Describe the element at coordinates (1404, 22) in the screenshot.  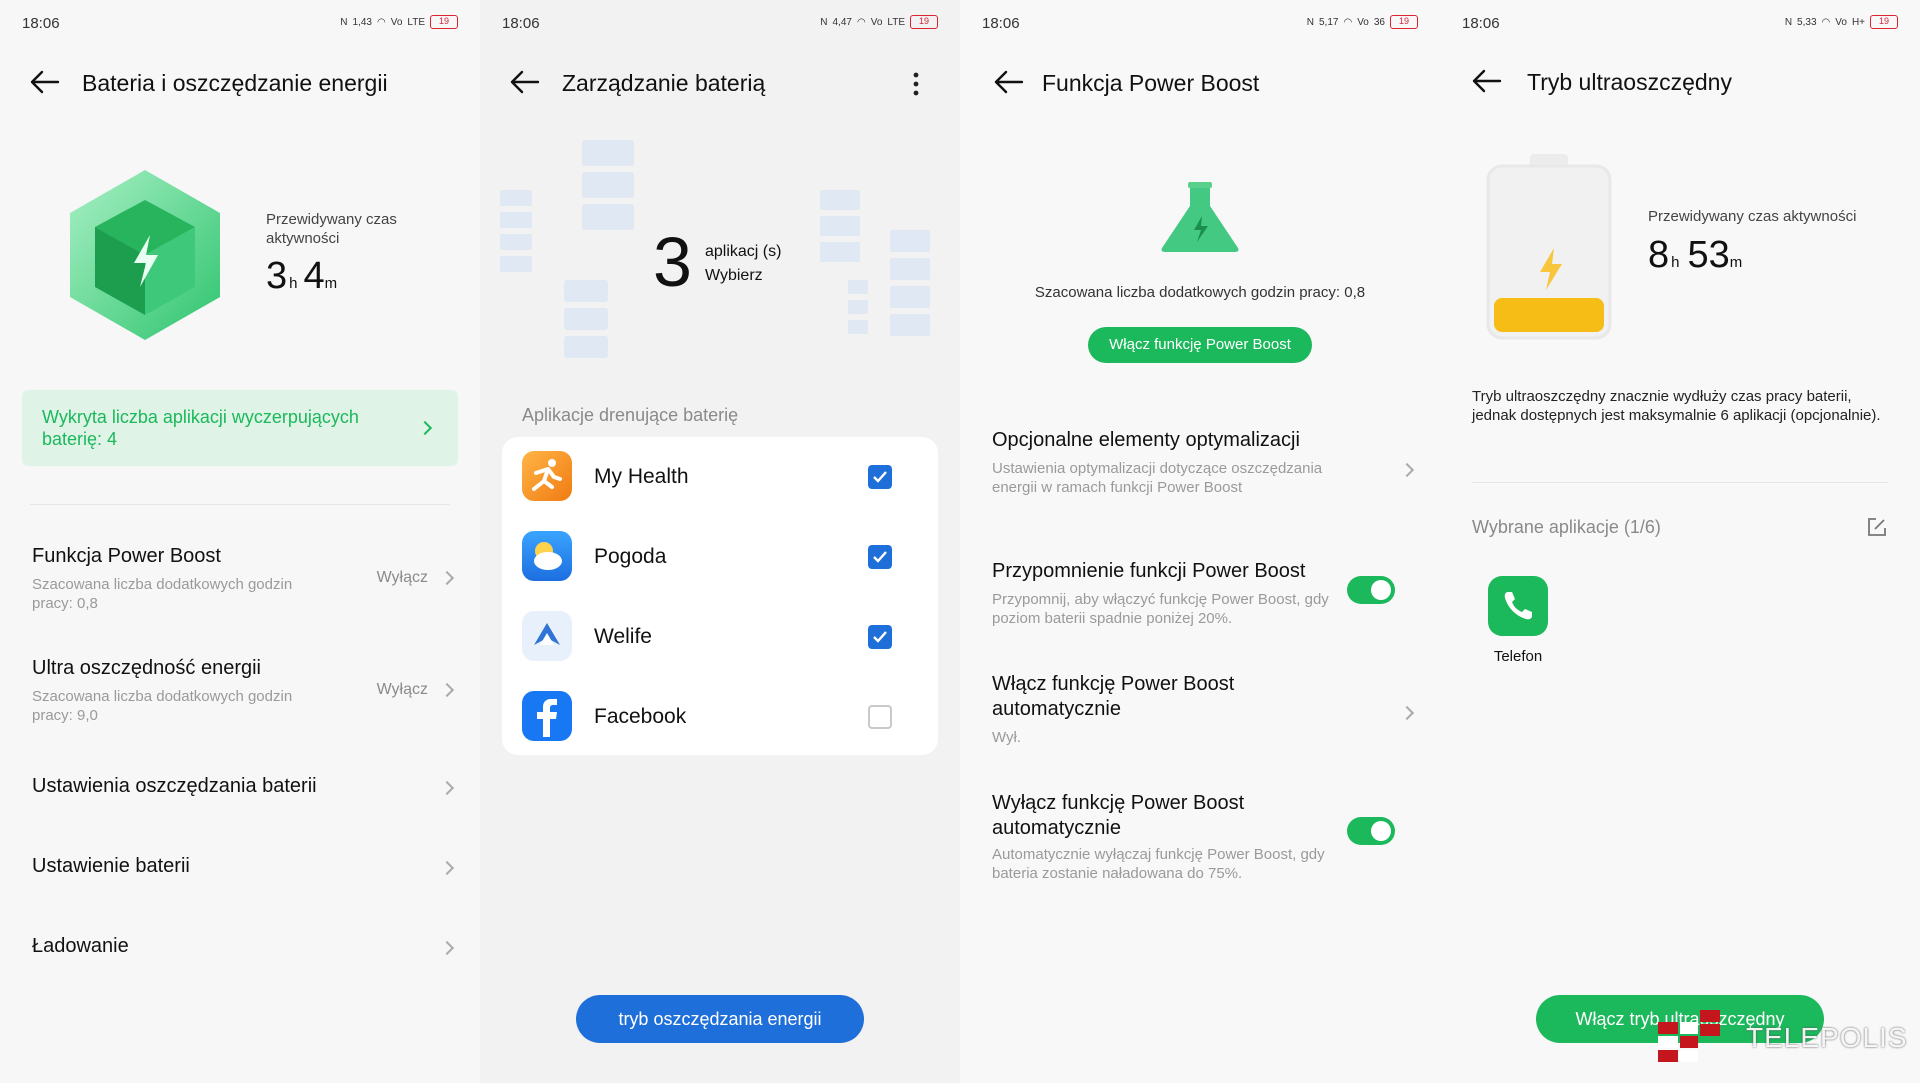
I see `battery-icon: 19` at that location.